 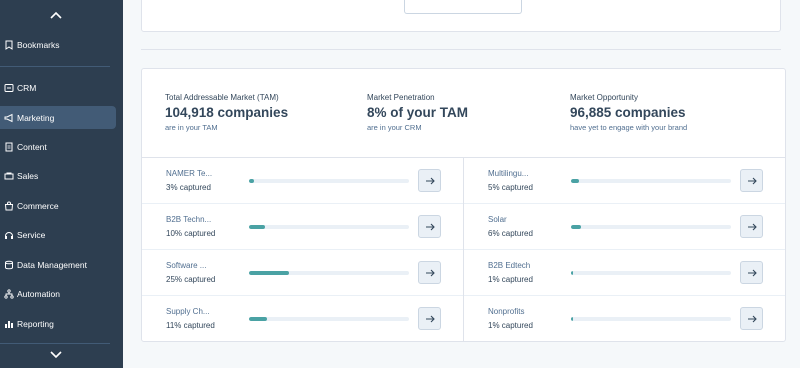 I want to click on sidebar-item-label: Automation, so click(x=38, y=293).